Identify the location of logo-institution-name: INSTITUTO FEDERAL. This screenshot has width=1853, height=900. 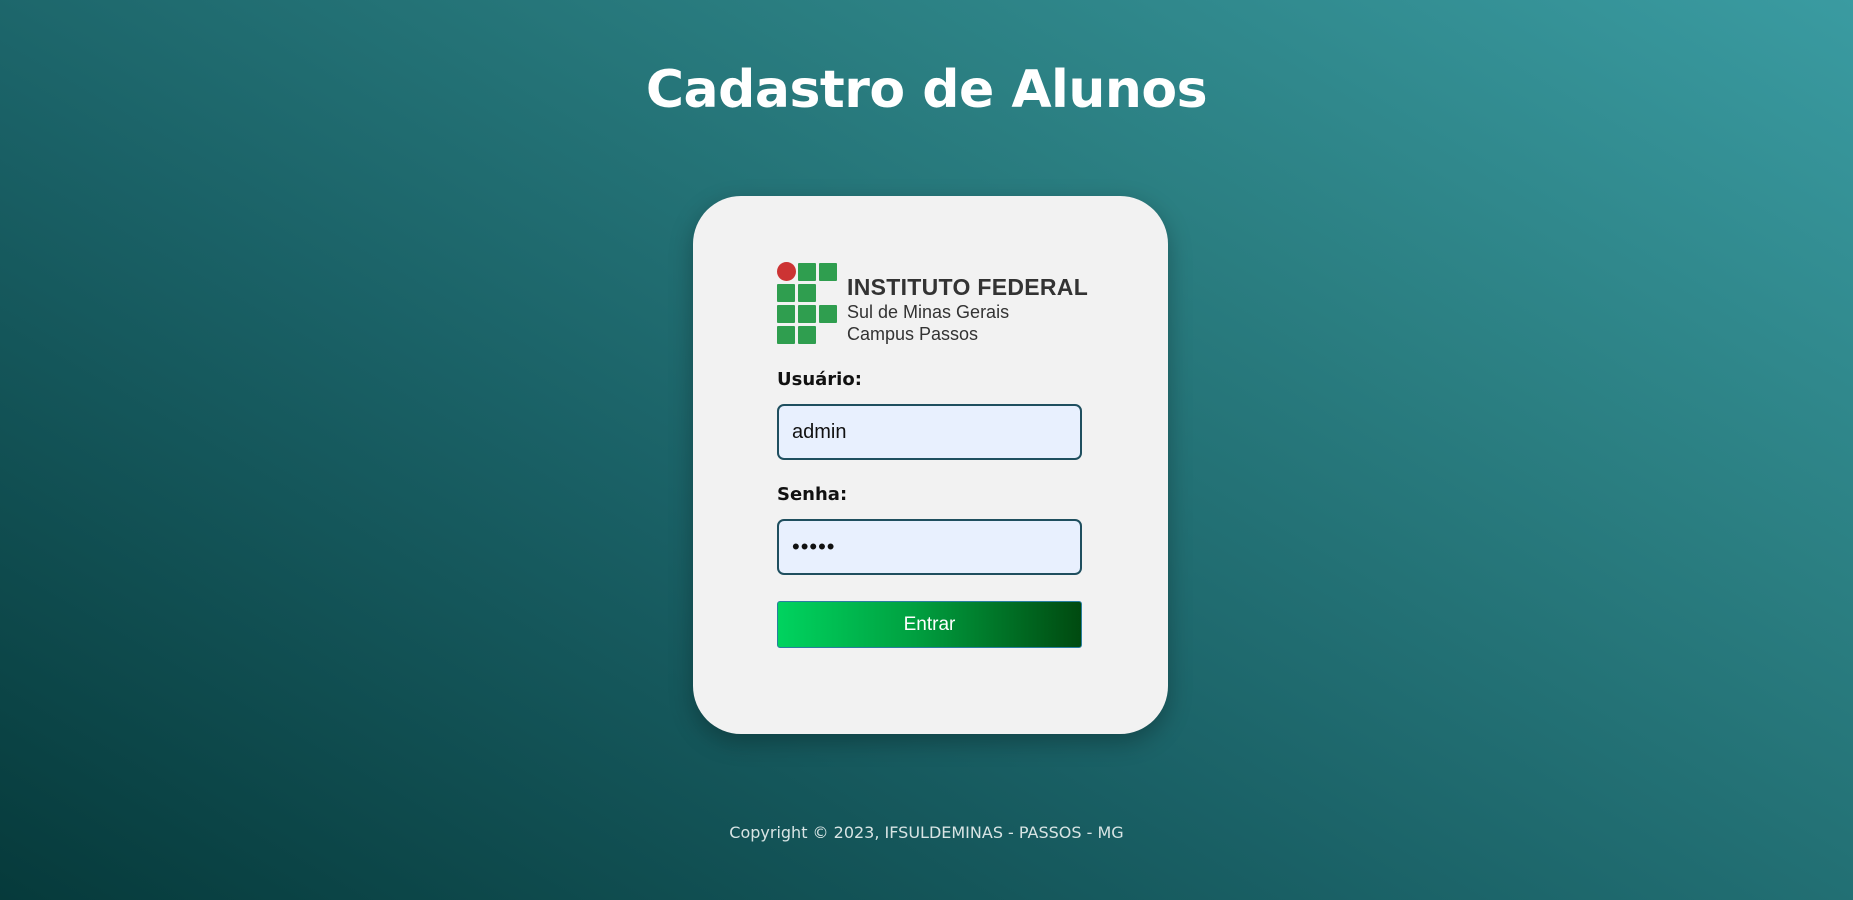
(968, 287).